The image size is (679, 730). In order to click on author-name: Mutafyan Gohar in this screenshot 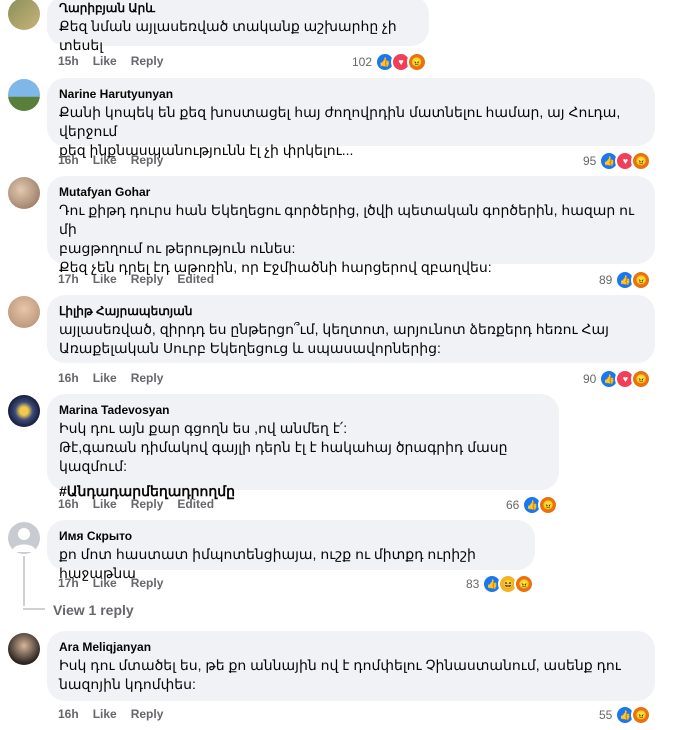, I will do `click(351, 192)`.